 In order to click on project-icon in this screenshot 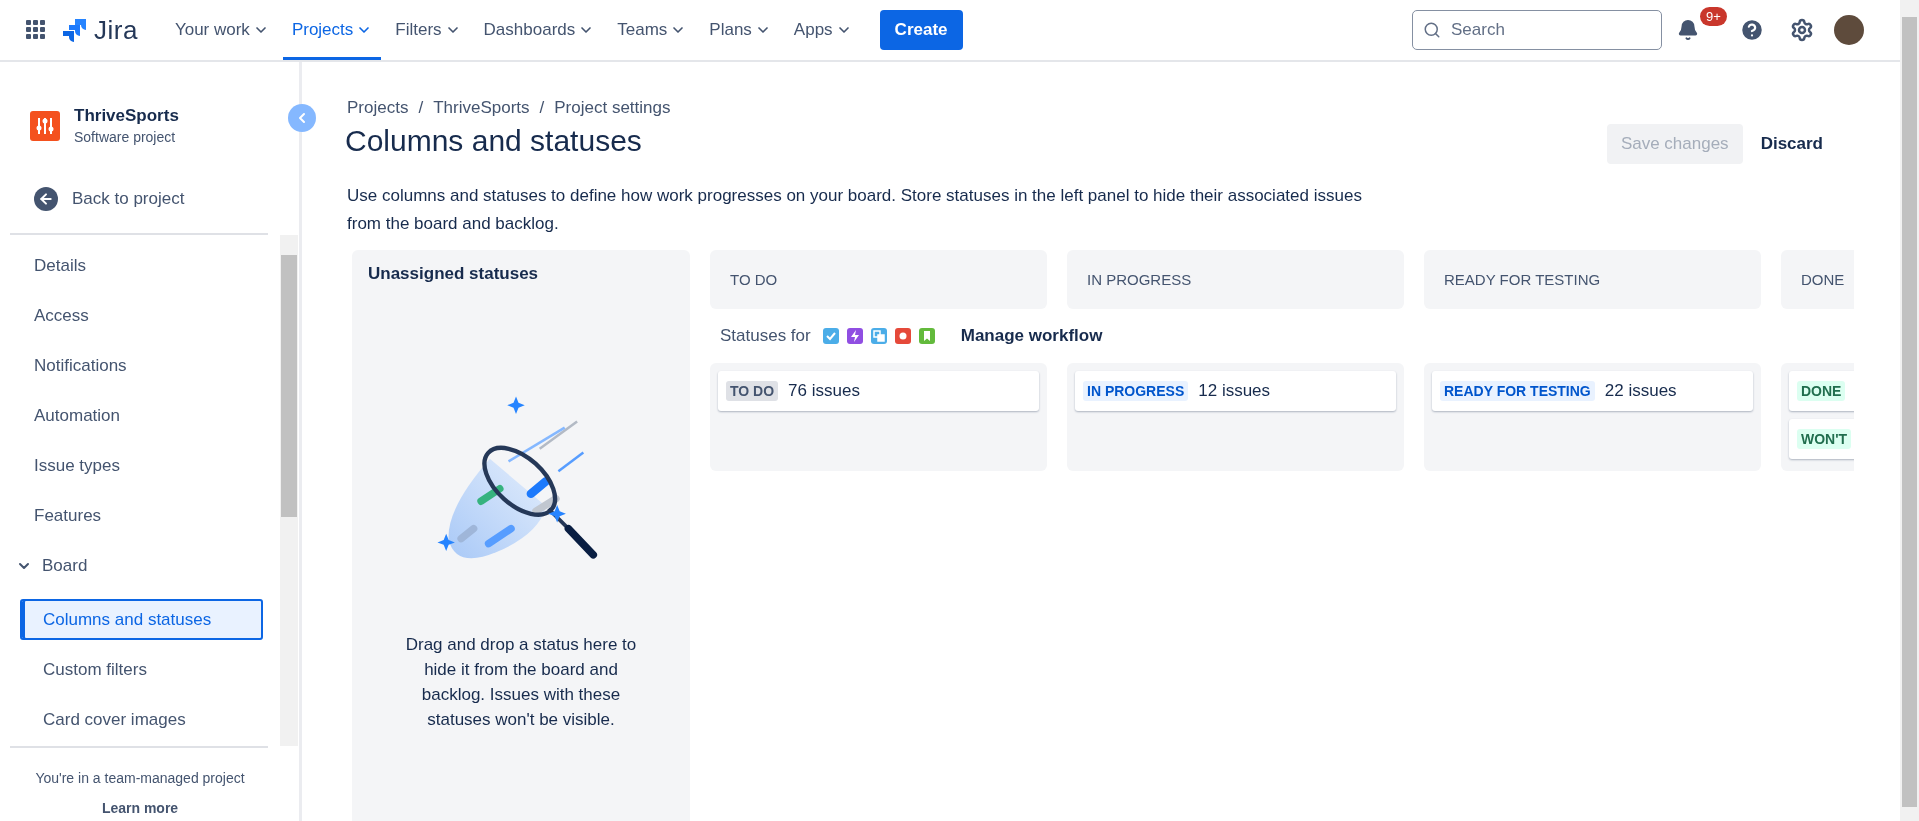, I will do `click(45, 125)`.